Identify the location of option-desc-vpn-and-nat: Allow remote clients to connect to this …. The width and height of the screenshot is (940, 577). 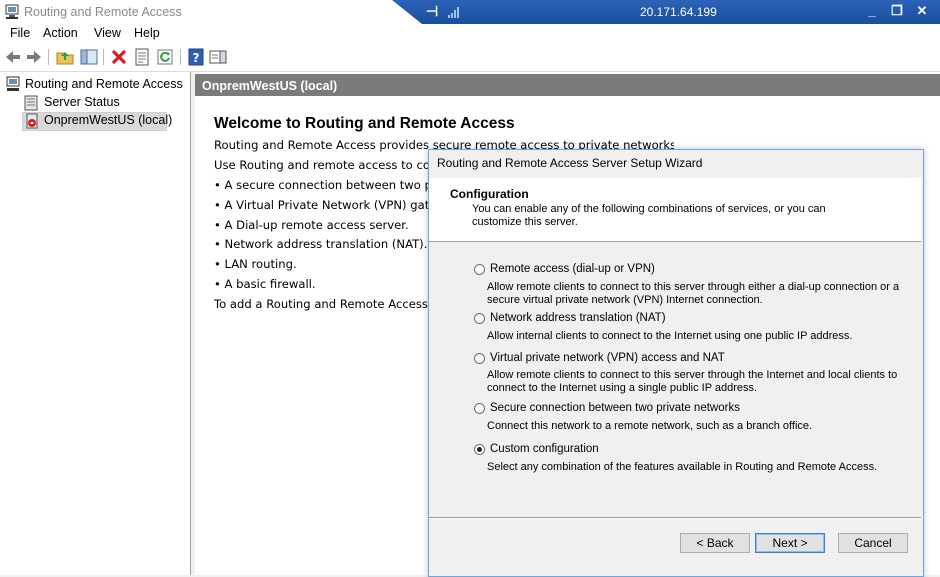
(692, 381).